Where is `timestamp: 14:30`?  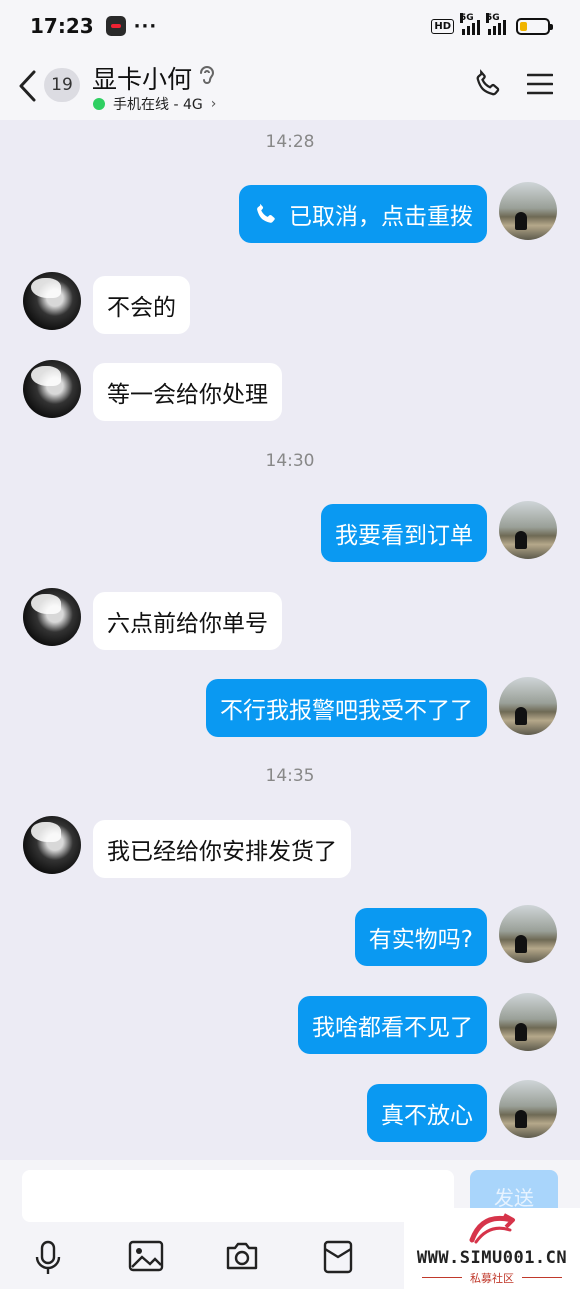
timestamp: 14:30 is located at coordinates (290, 461).